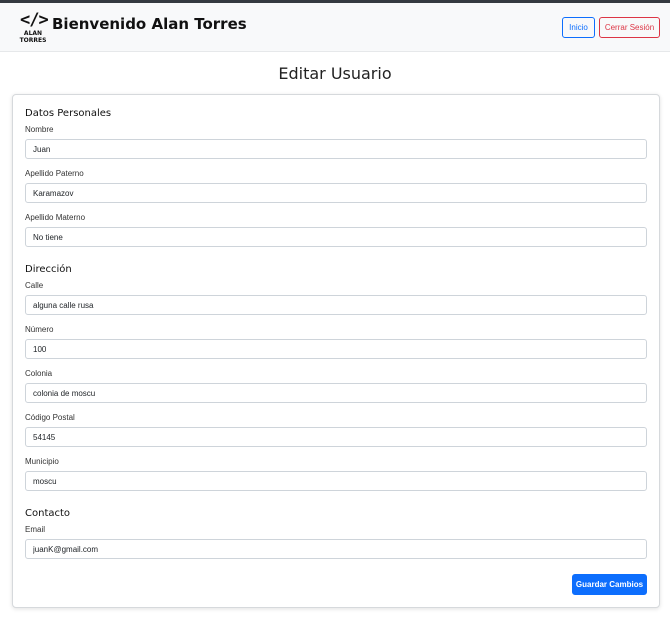  Describe the element at coordinates (336, 549) in the screenshot. I see `email-input` at that location.